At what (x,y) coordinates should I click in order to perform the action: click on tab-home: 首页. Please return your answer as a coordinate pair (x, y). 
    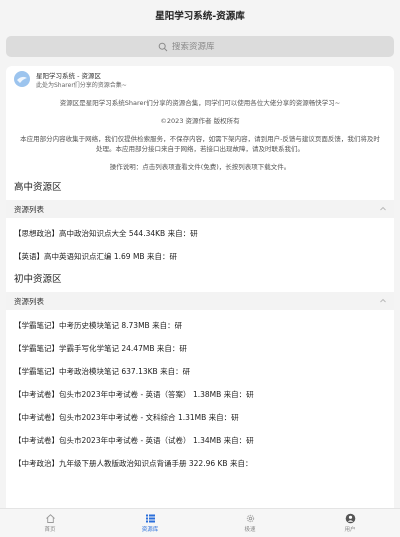
    Looking at the image, I should click on (50, 523).